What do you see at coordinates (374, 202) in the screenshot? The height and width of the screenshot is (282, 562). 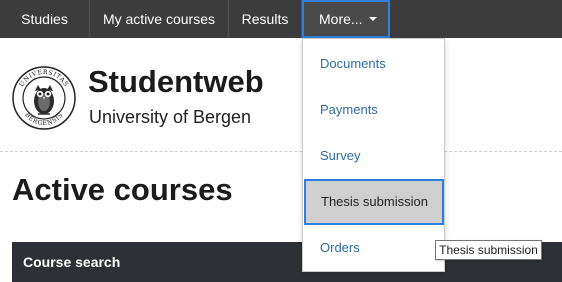 I see `menu-item-thesis-submission: Thesis submission` at bounding box center [374, 202].